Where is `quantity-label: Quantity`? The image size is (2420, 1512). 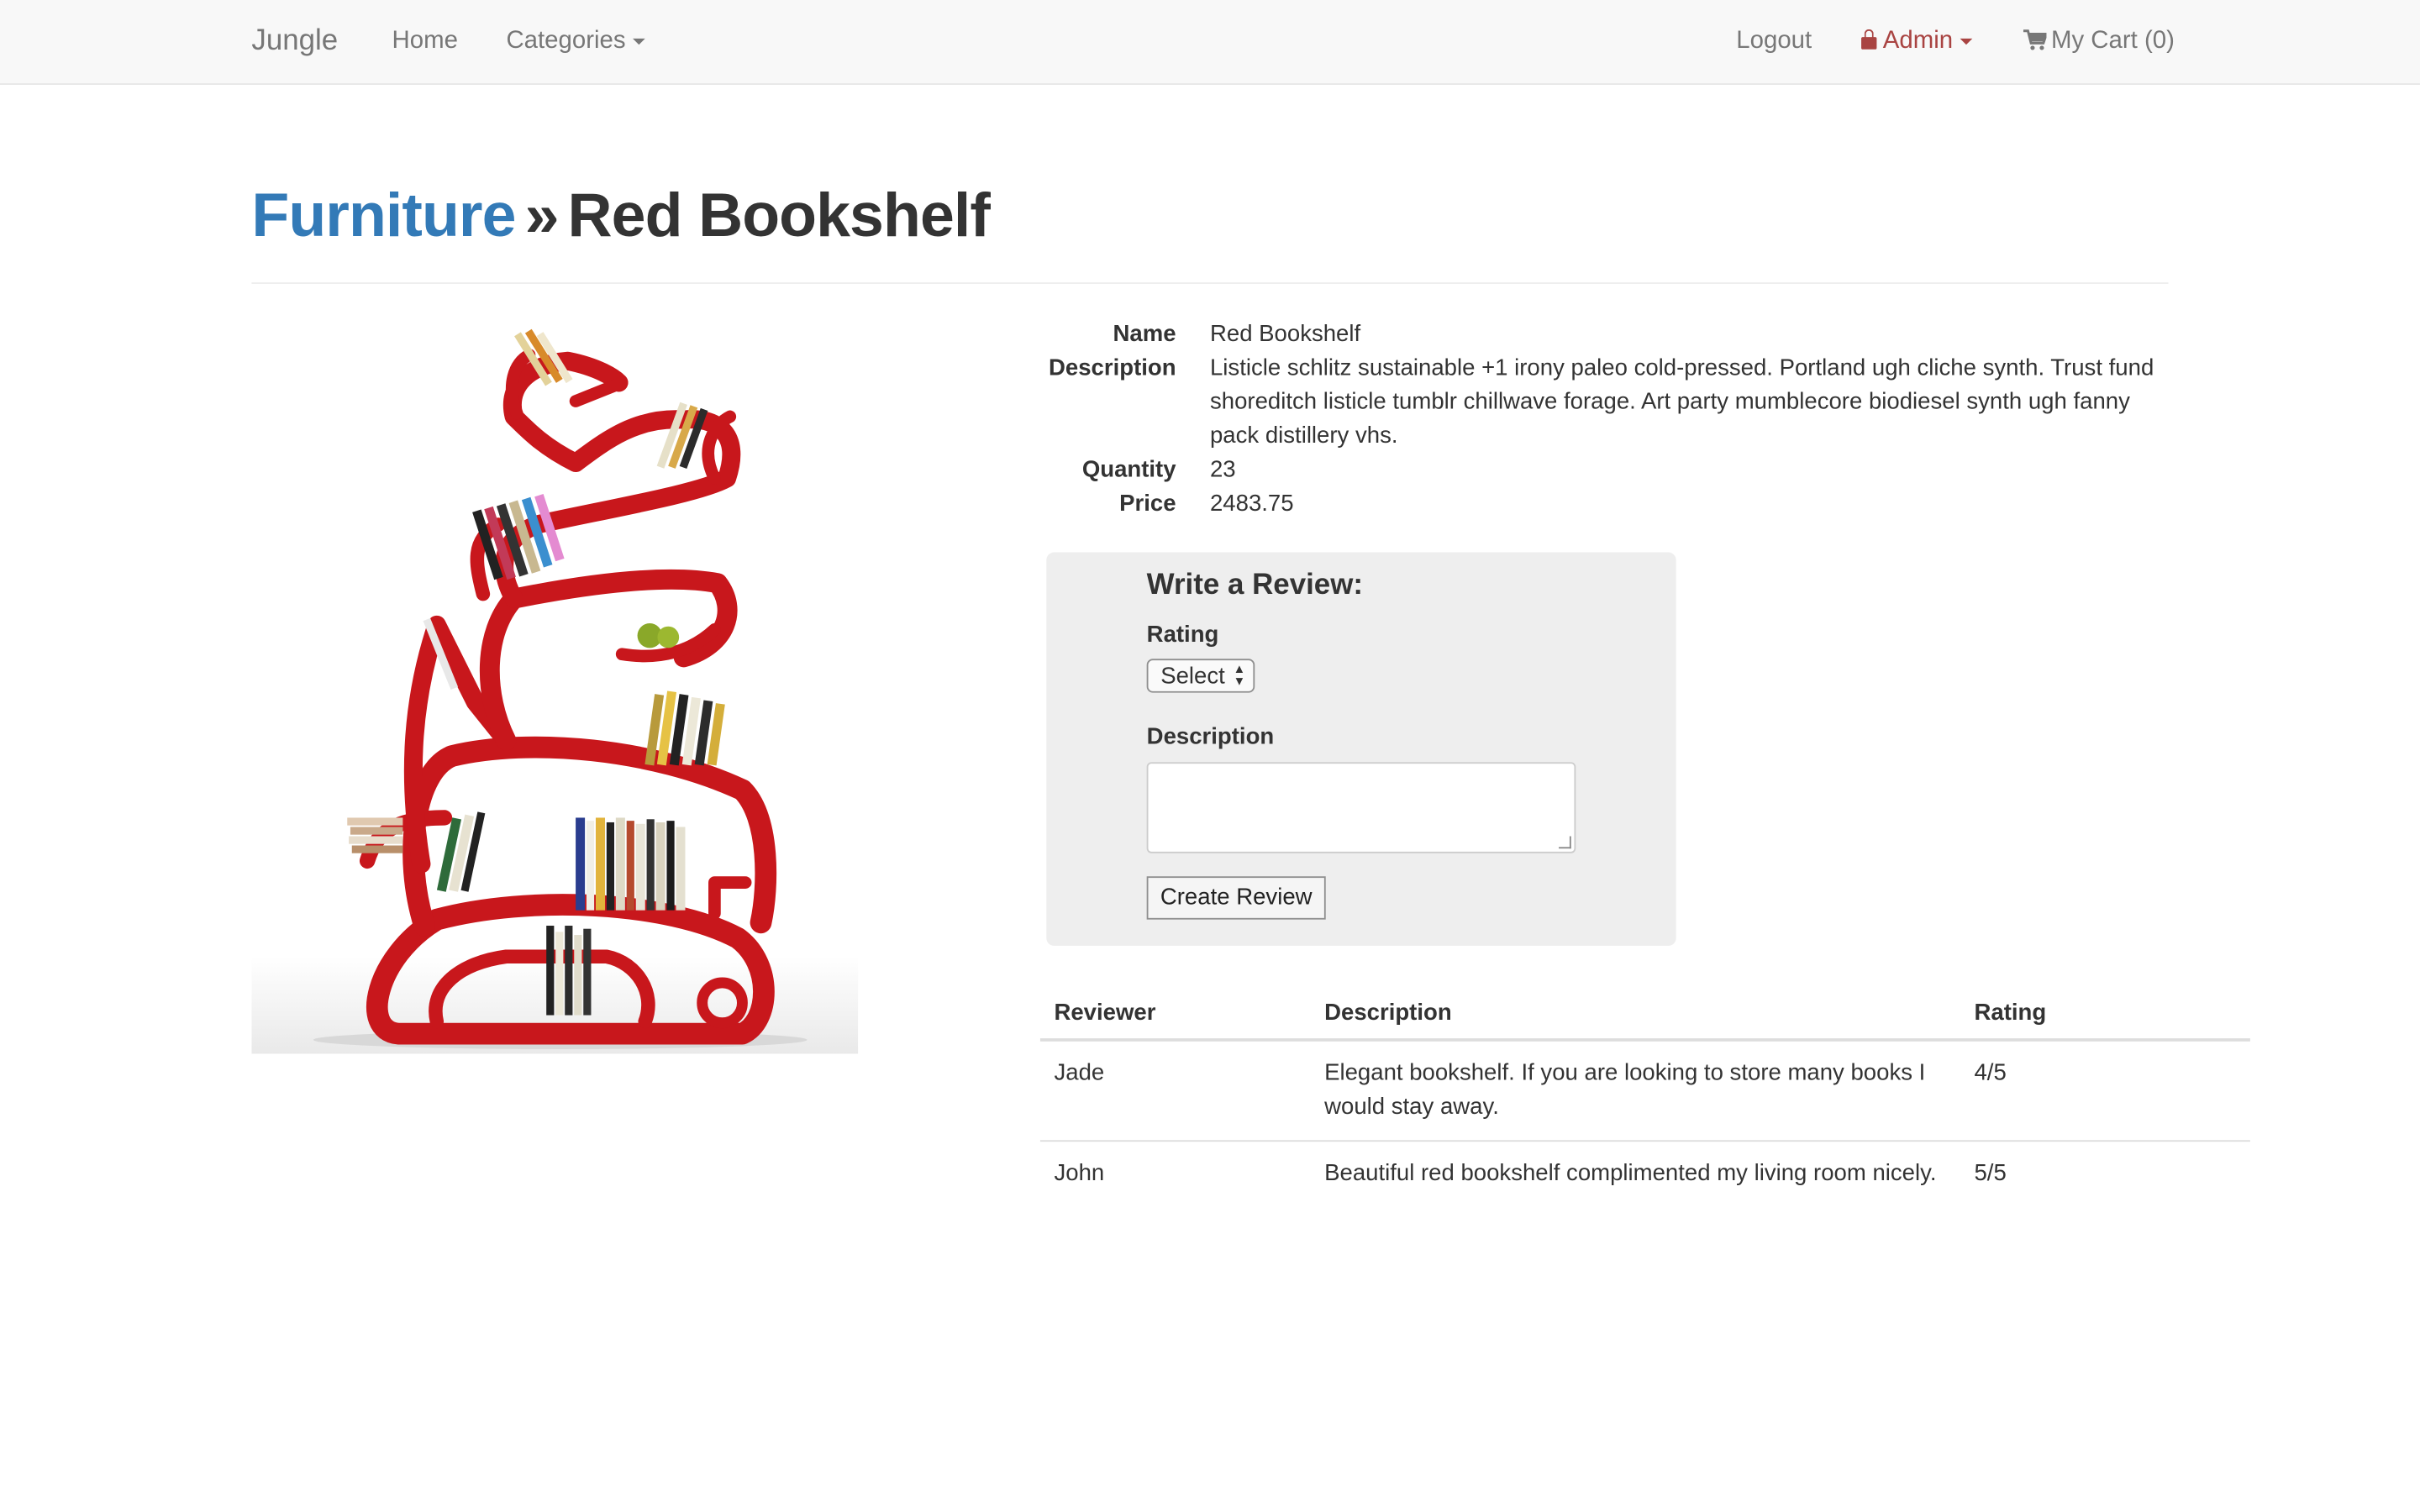
quantity-label: Quantity is located at coordinates (1128, 469).